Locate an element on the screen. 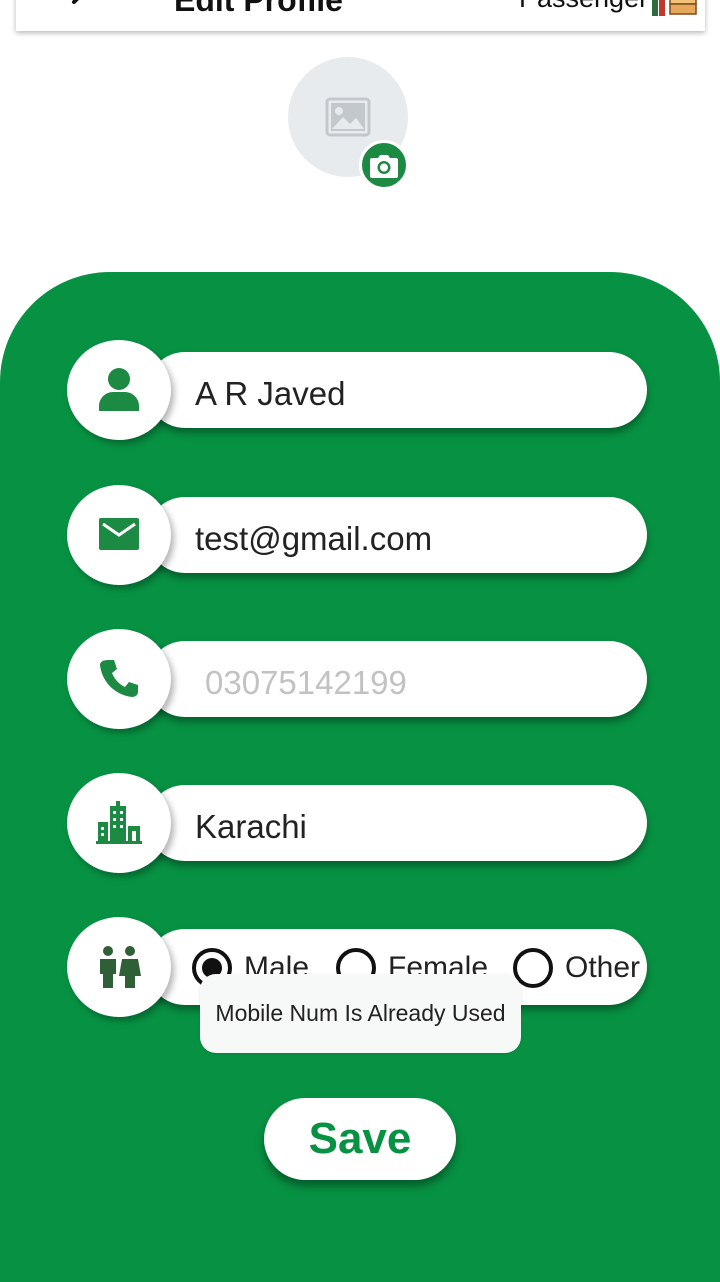  phone-icon-badge is located at coordinates (119, 679).